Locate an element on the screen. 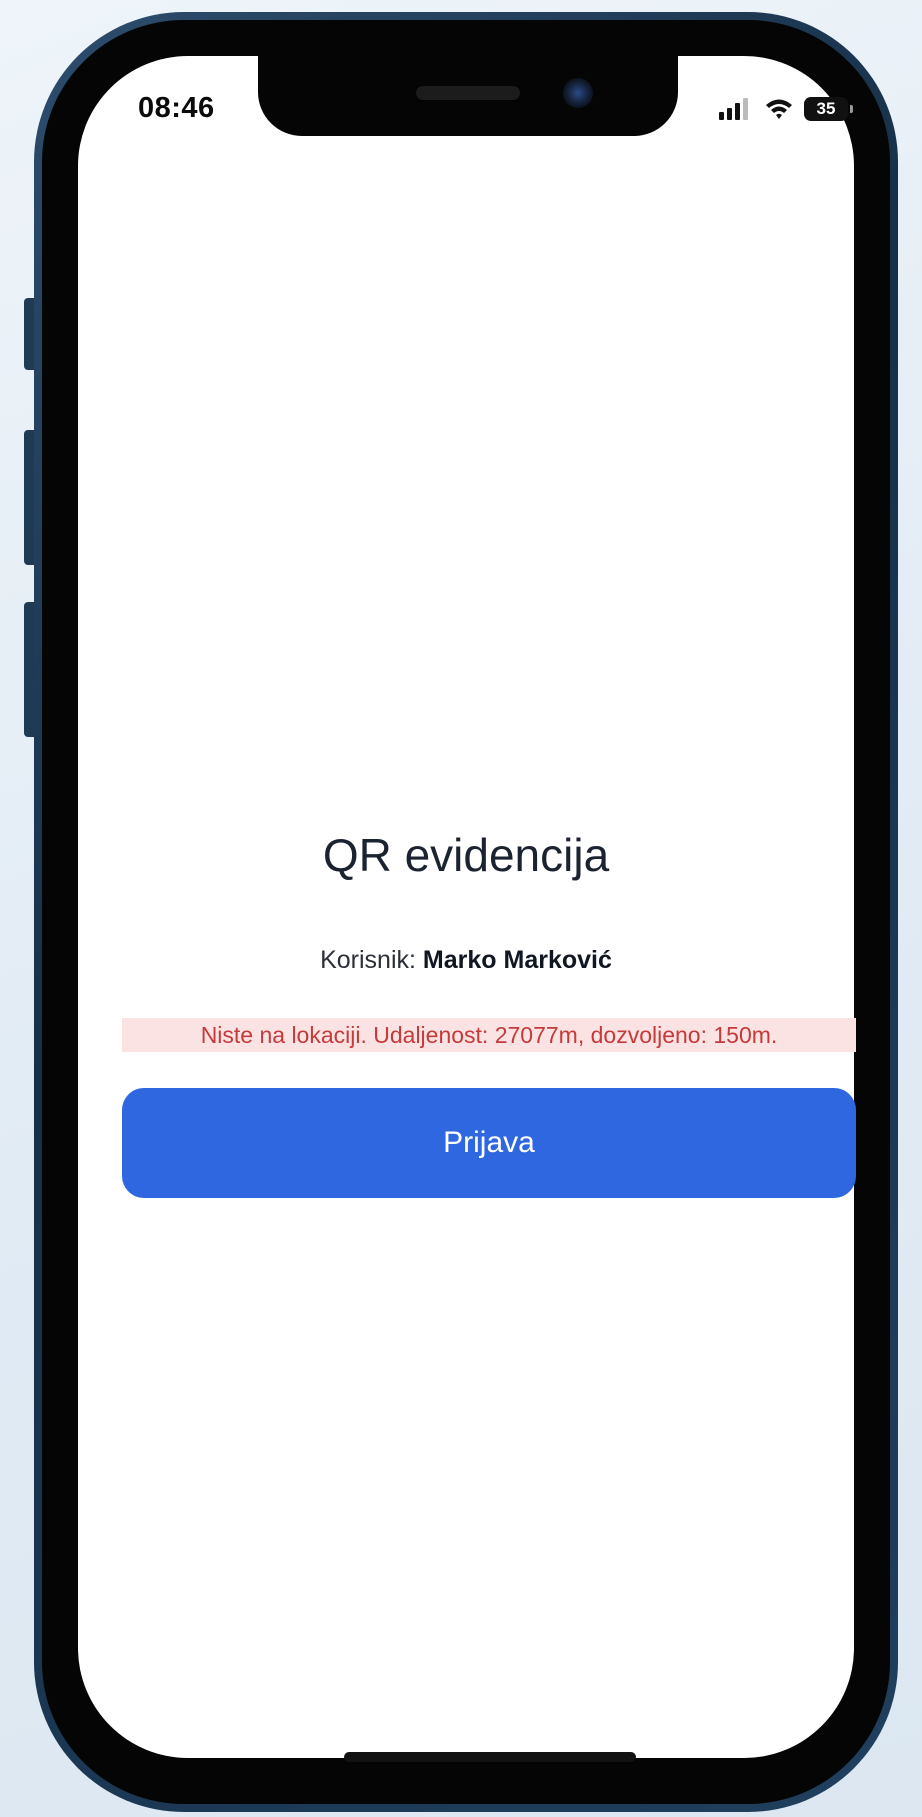  login-button: Prijava is located at coordinates (489, 1143).